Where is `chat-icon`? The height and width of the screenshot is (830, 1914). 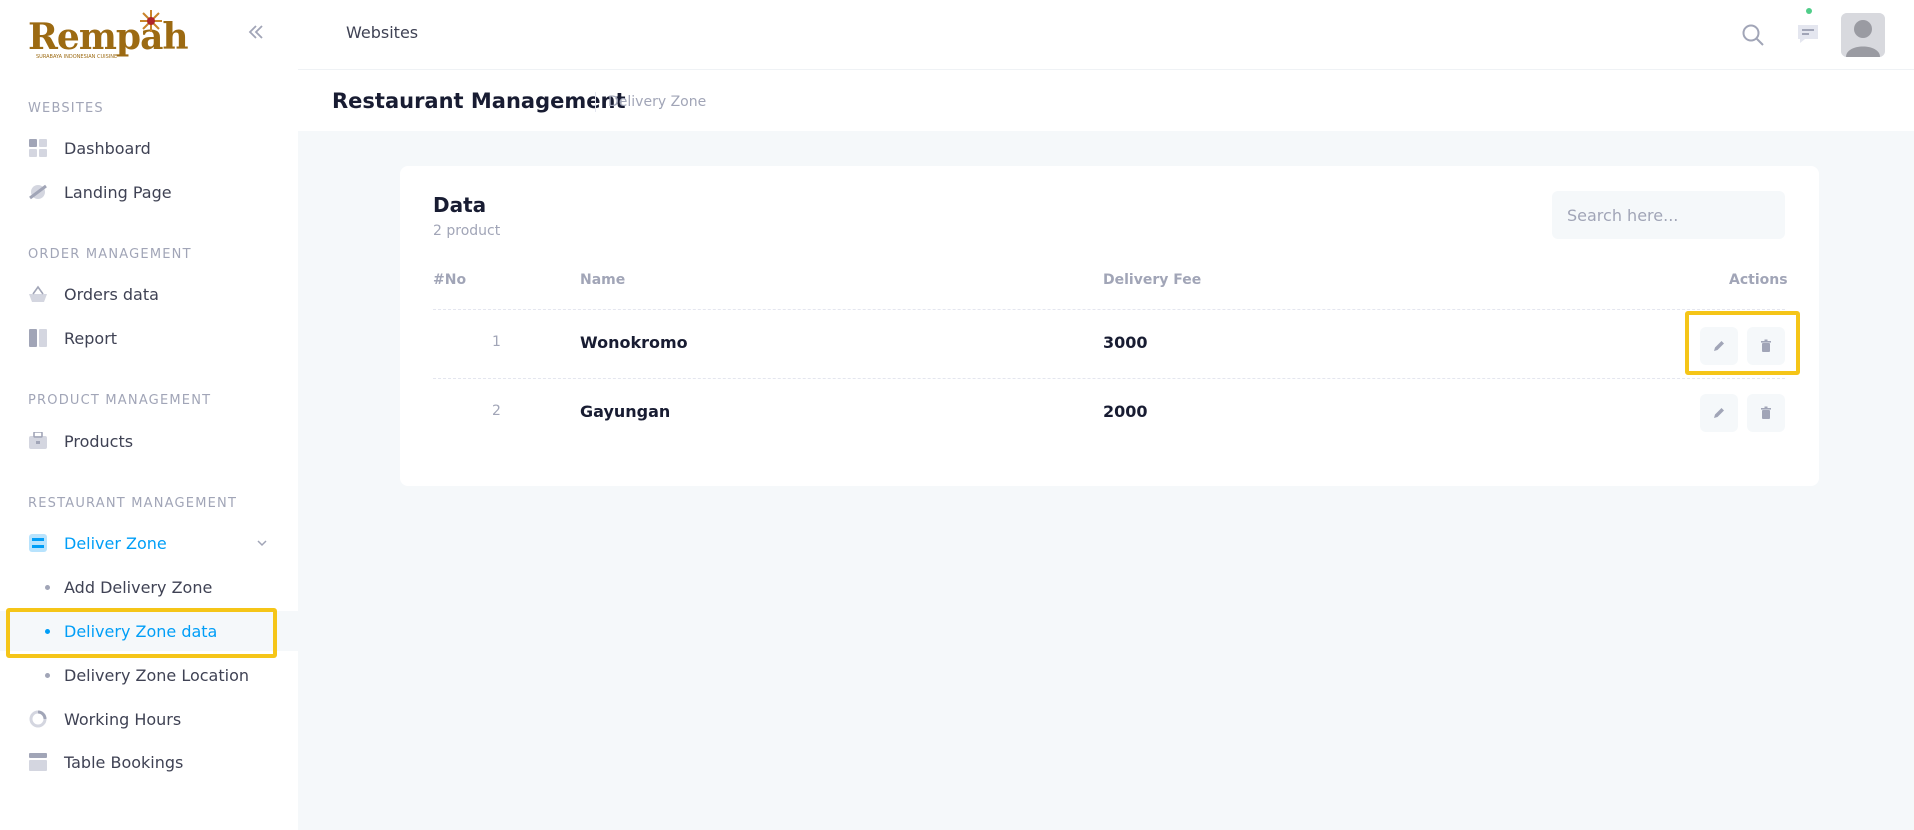 chat-icon is located at coordinates (1808, 34).